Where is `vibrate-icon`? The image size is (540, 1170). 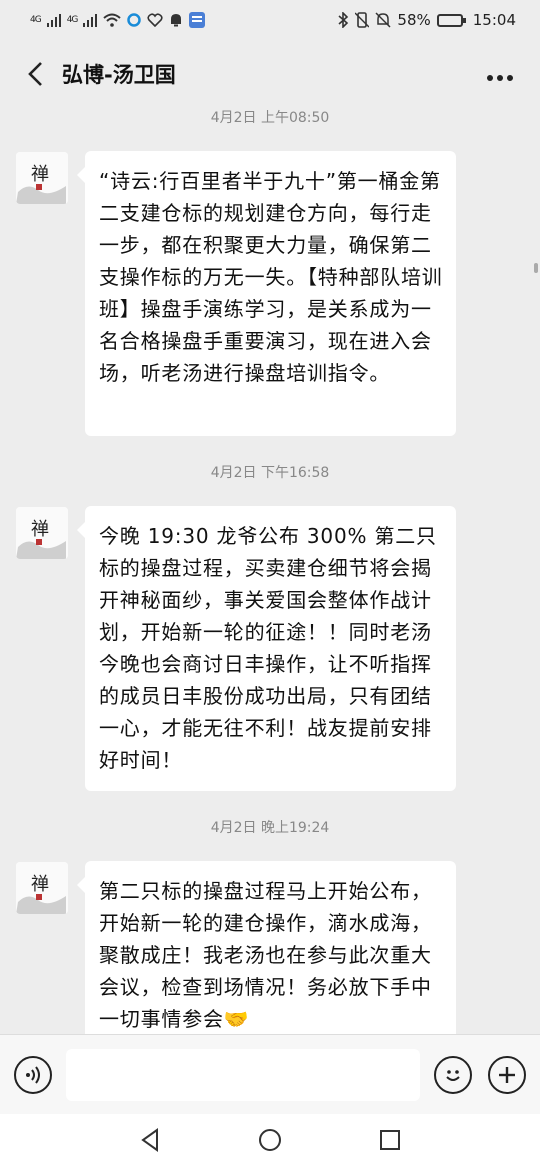 vibrate-icon is located at coordinates (362, 20).